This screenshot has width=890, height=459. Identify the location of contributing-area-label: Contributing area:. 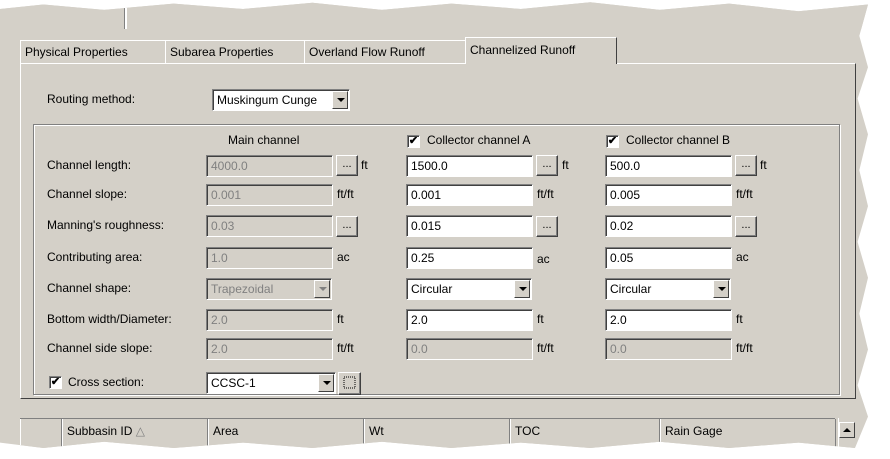
(95, 257).